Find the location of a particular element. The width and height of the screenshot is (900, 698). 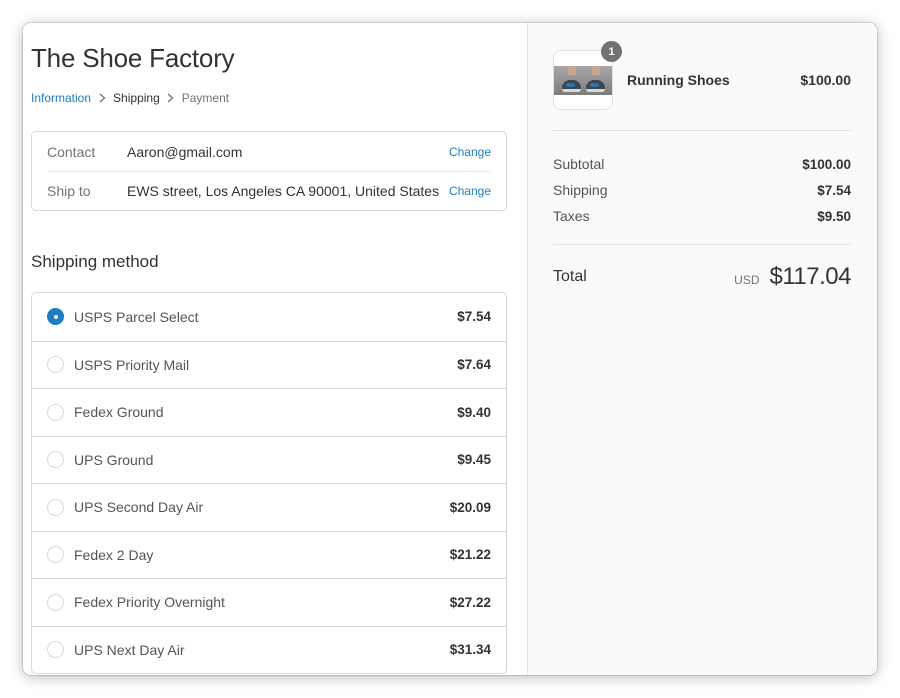

shipping-option-name: UPS Next Day Air is located at coordinates (129, 649).